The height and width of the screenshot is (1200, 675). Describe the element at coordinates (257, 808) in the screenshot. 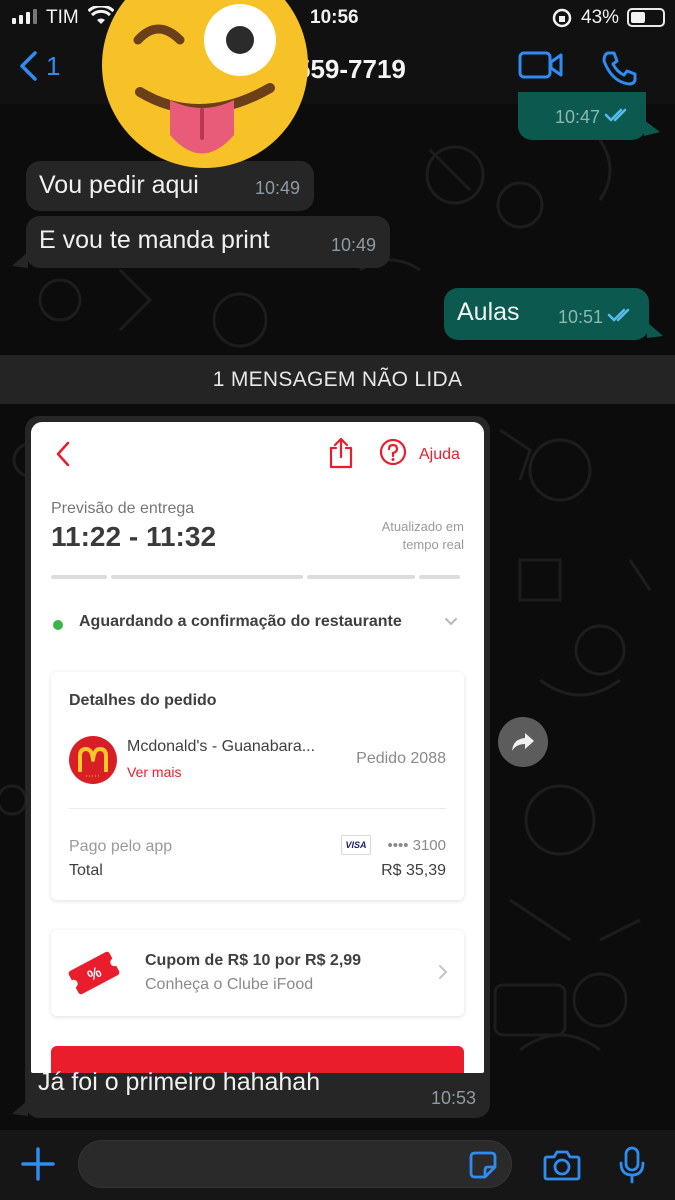

I see `divider` at that location.